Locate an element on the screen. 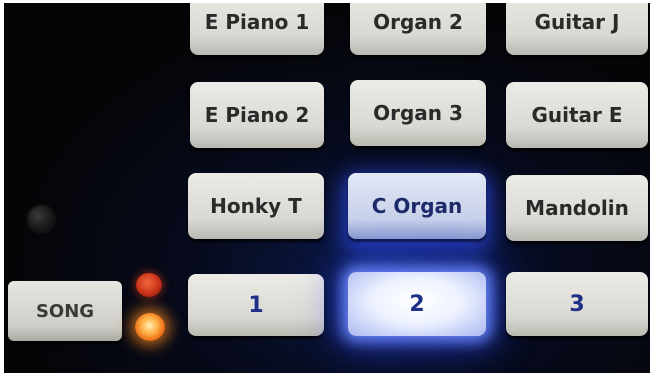  number-button-3: 3 is located at coordinates (577, 304).